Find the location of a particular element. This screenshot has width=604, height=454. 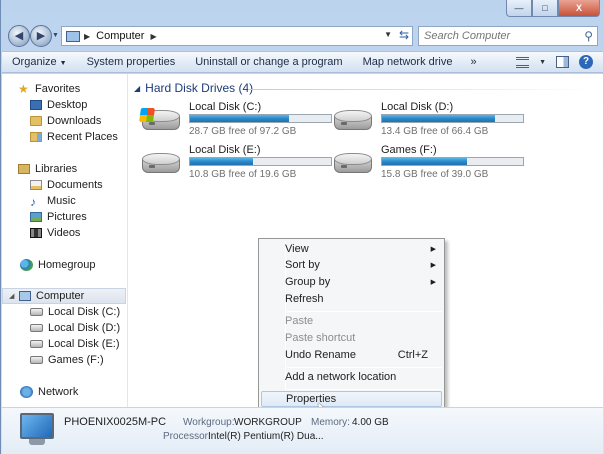

drive-tile-d: Local Disk (D:) 13.4 GB free of 66.4 GB is located at coordinates (426, 120).